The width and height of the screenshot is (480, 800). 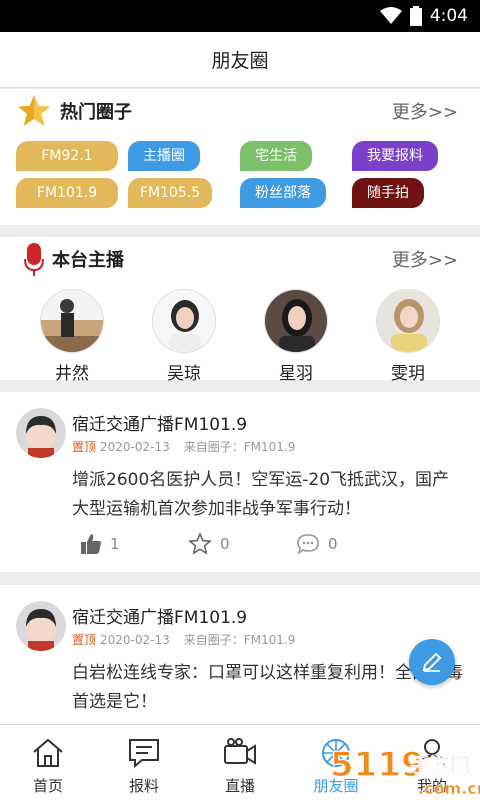 What do you see at coordinates (448, 16) in the screenshot?
I see `status-time: 4:04` at bounding box center [448, 16].